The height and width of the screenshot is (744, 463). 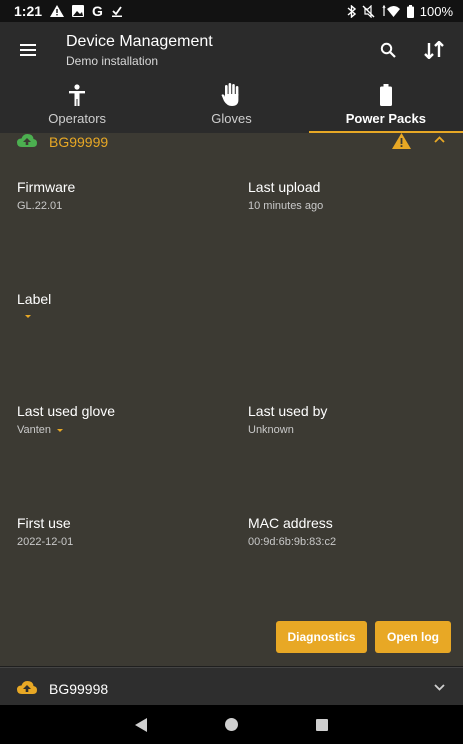 I want to click on hamburger-icon, so click(x=28, y=50).